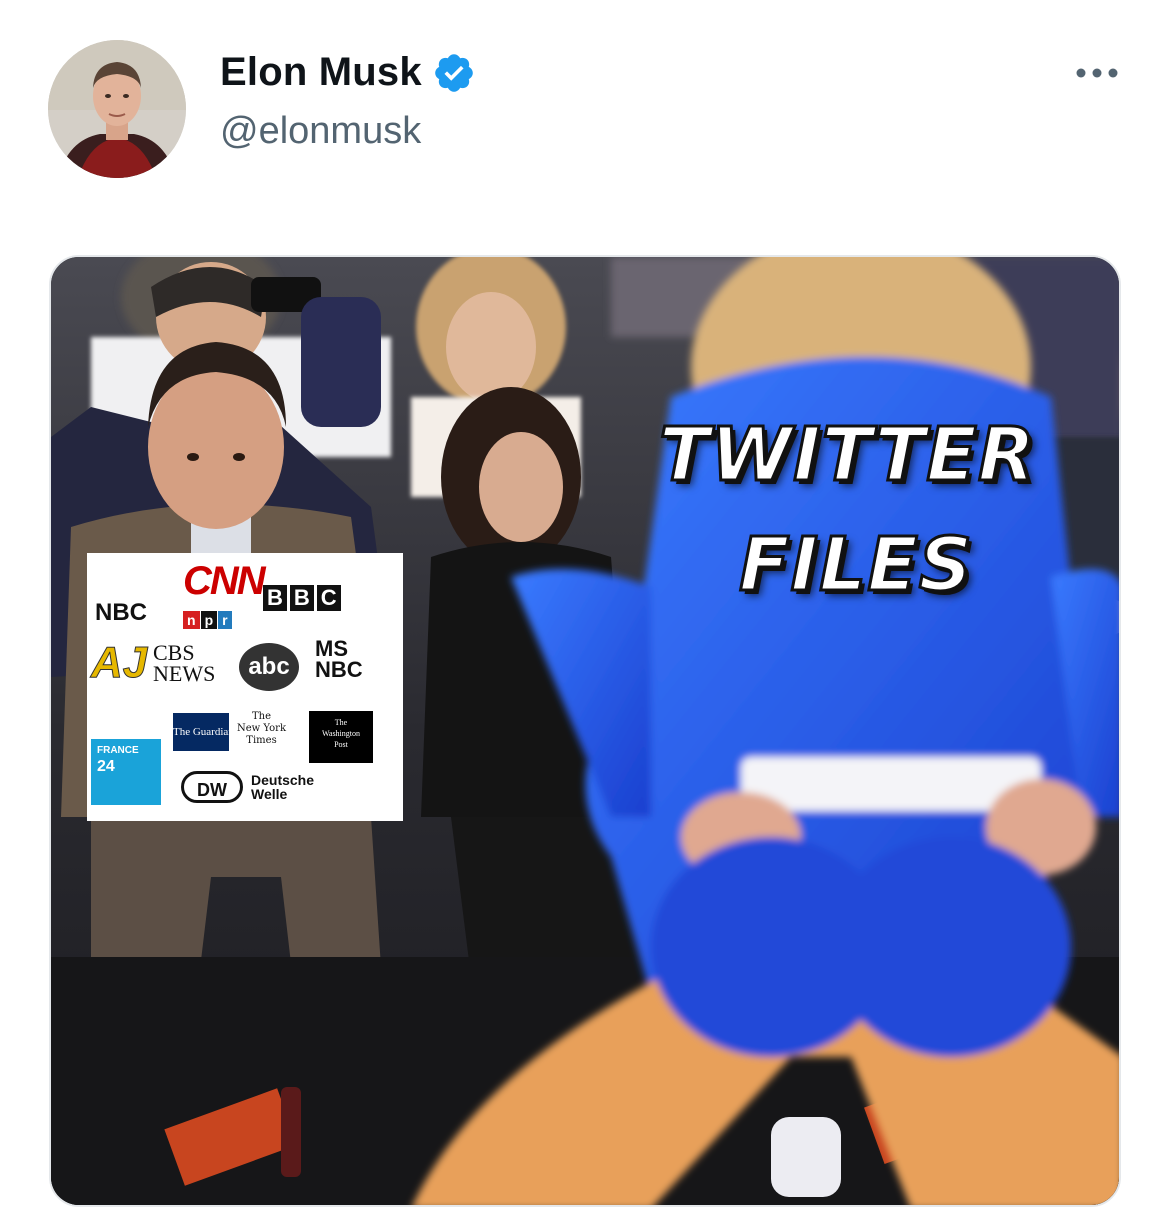 The width and height of the screenshot is (1170, 1217). I want to click on france24-logo: FRANCE 24, so click(126, 772).